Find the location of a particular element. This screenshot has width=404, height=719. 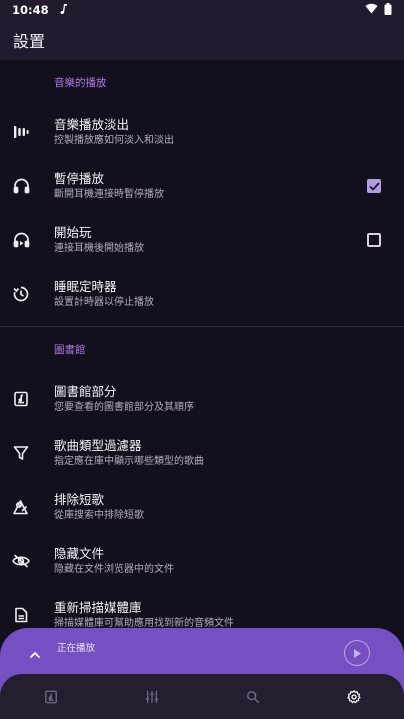

bottom-nav is located at coordinates (202, 696).